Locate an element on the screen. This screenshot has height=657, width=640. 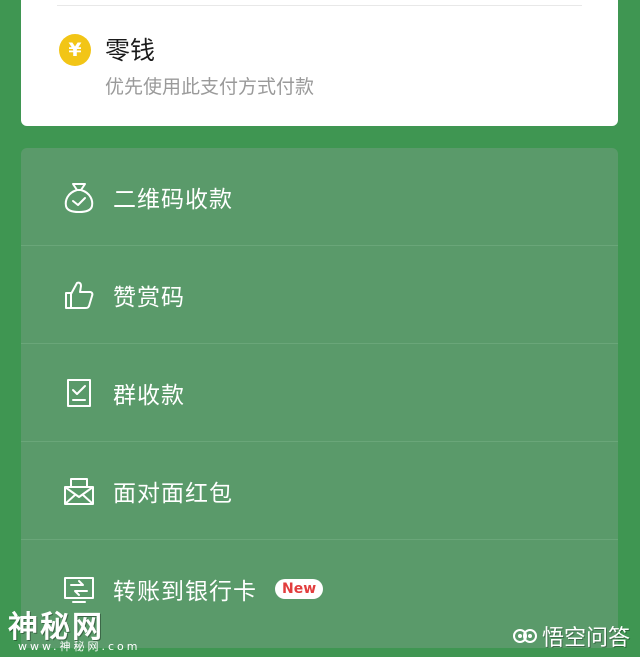
watermark-wukong: 悟空问答 is located at coordinates (571, 636).